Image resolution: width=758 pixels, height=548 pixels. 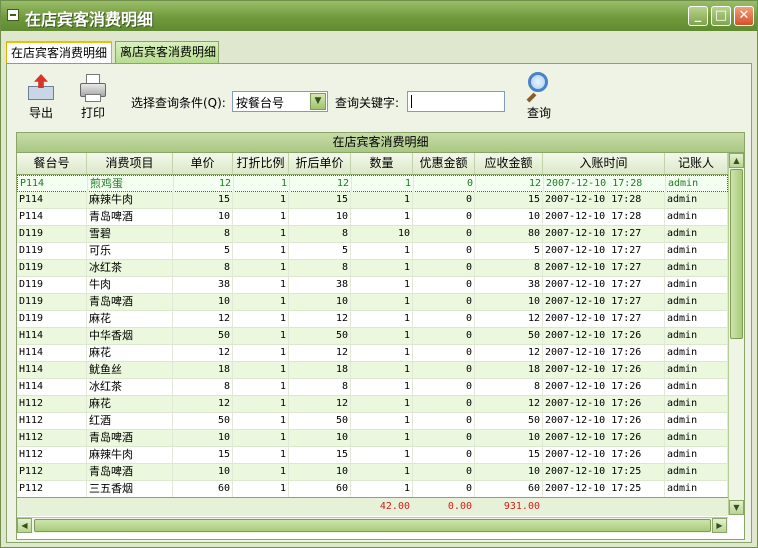 What do you see at coordinates (203, 234) in the screenshot?
I see `table-cell: 8` at bounding box center [203, 234].